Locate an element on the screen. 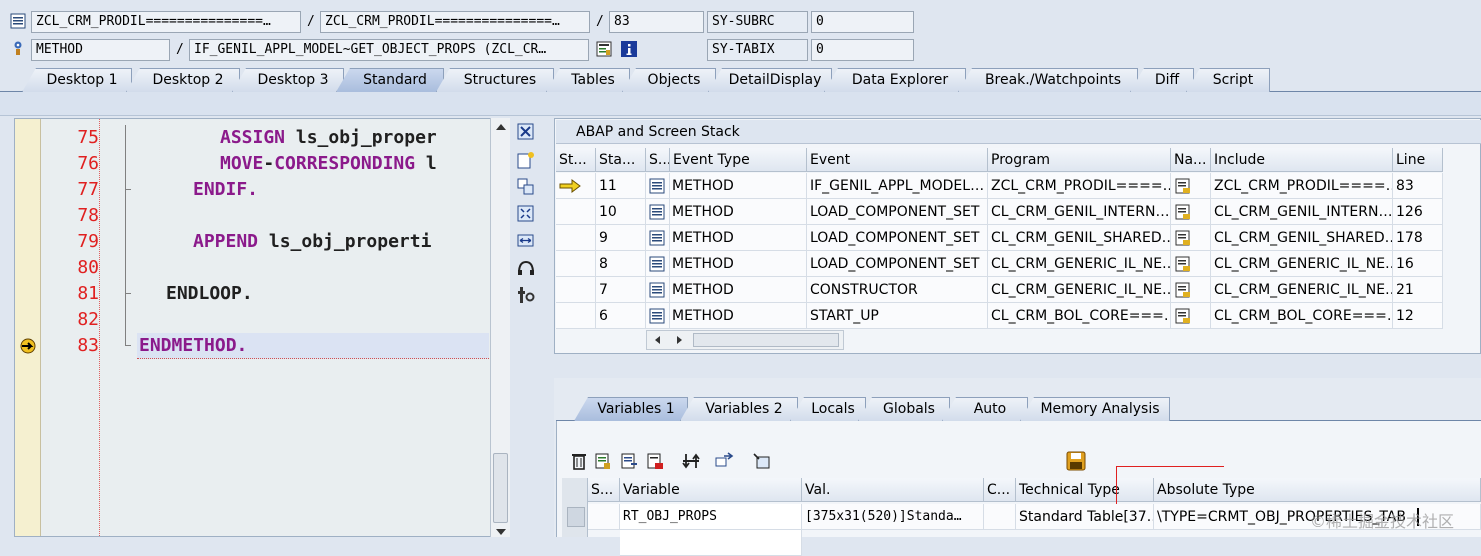 This screenshot has height=556, width=1481. tab-auto: Auto is located at coordinates (985, 409).